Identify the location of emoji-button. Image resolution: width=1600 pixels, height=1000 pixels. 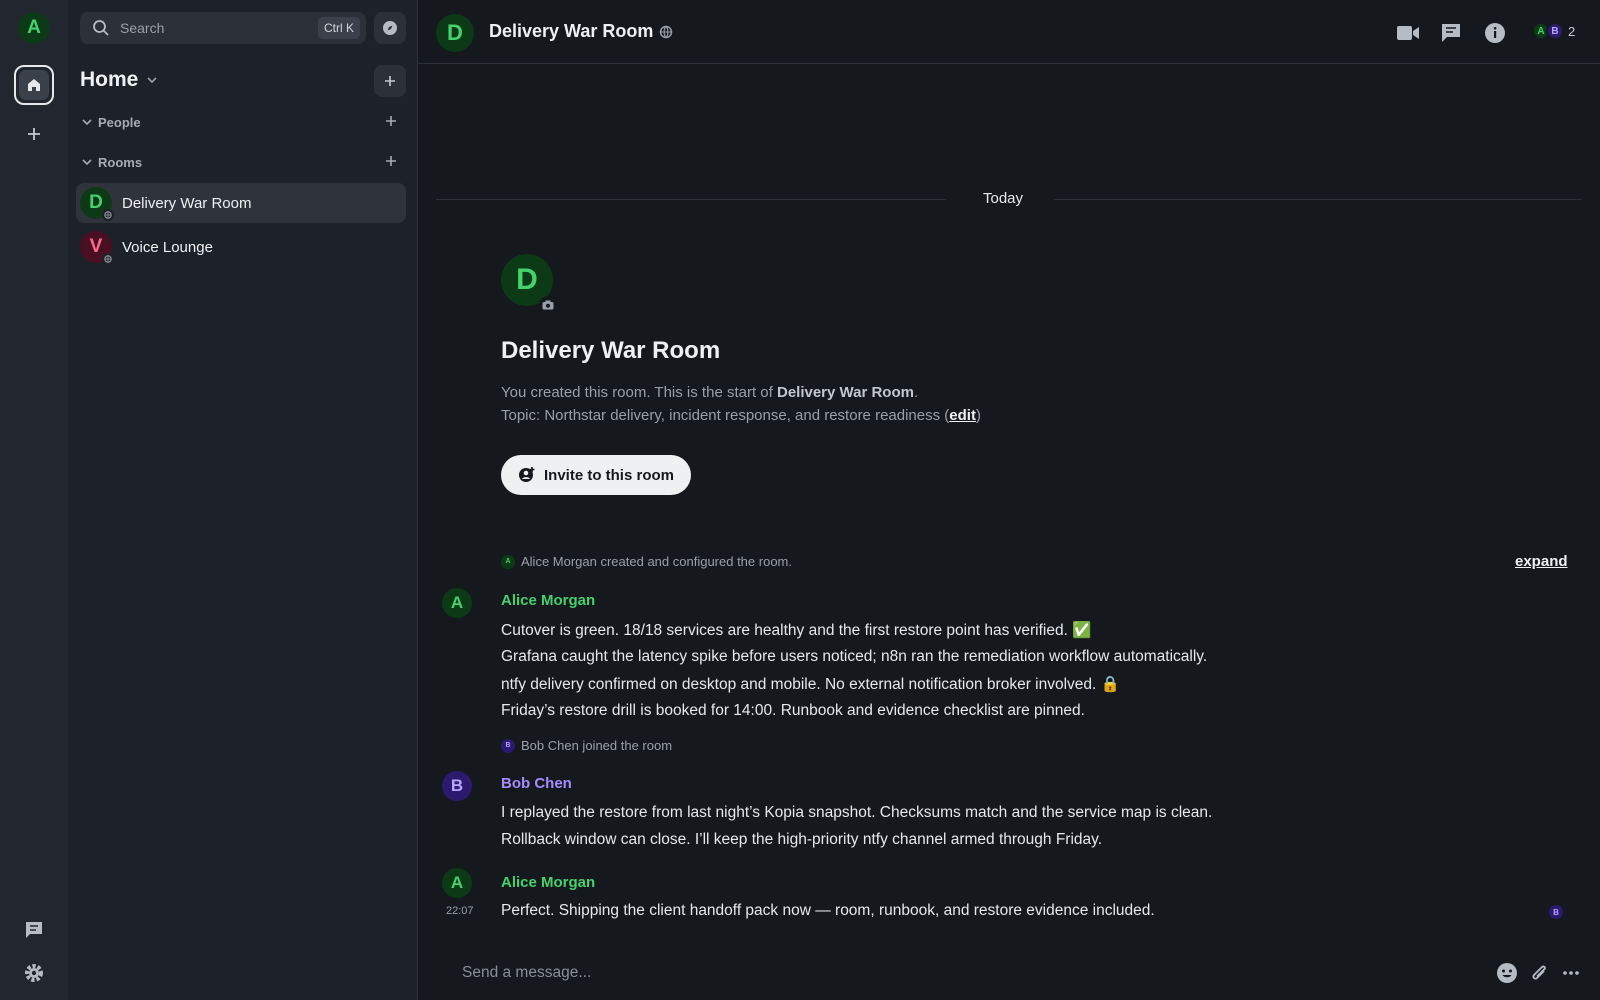
(1507, 973).